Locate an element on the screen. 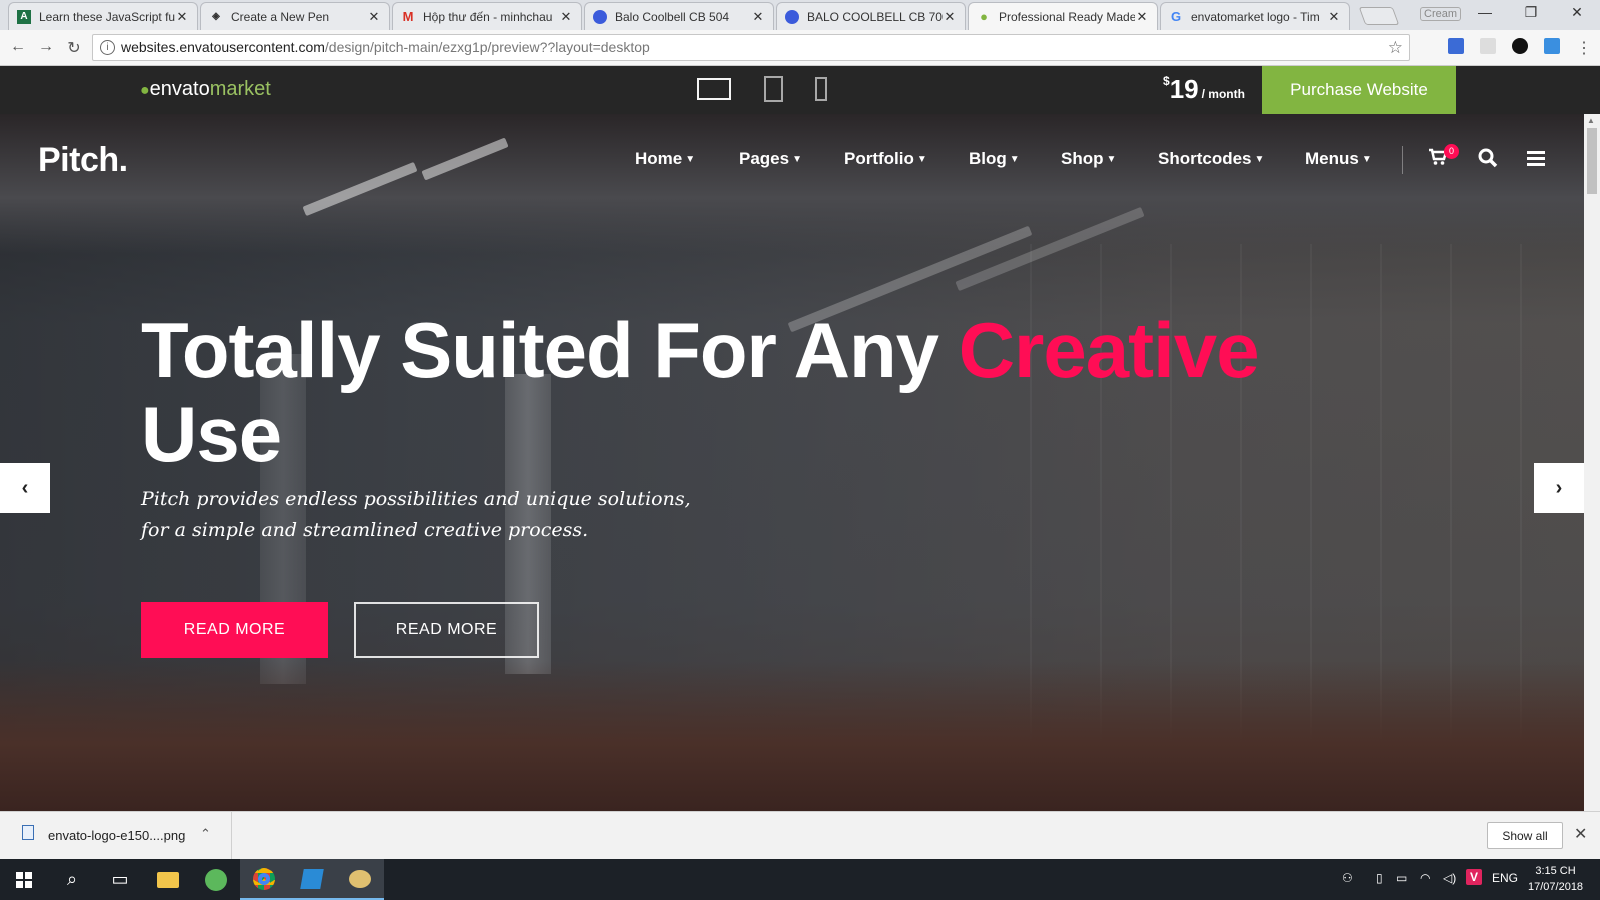 The image size is (1600, 900). site-logo: Pitch. is located at coordinates (83, 160).